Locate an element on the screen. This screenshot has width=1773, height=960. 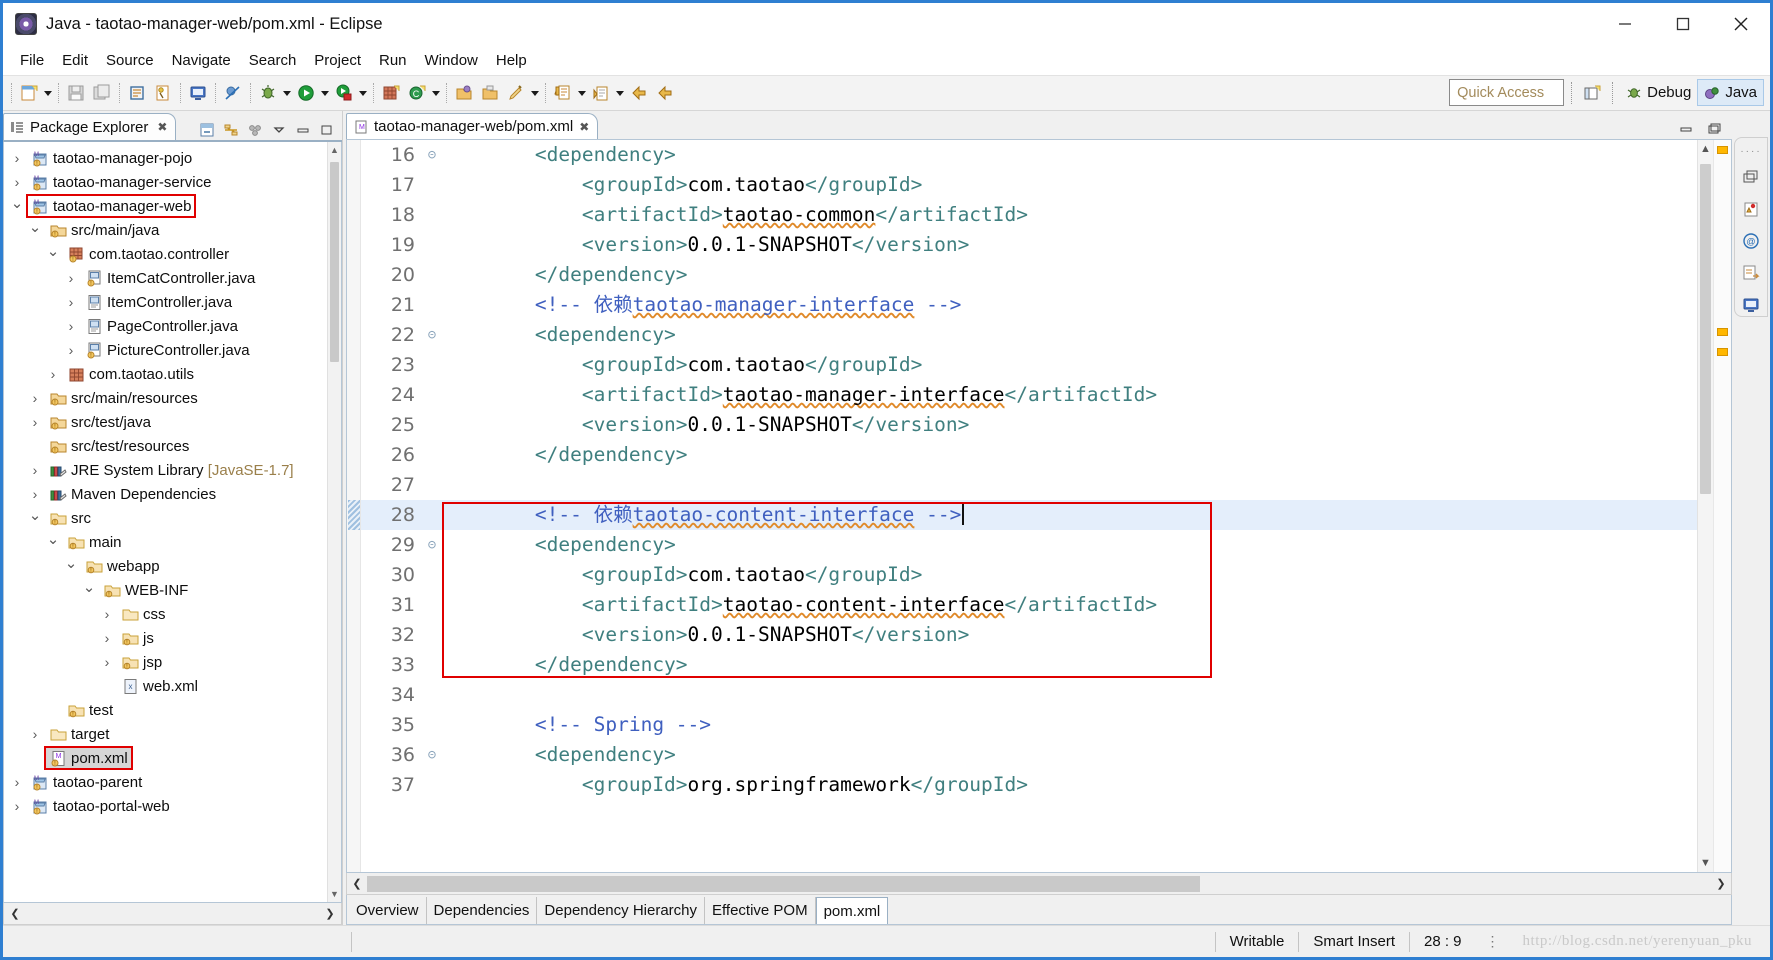
overview-ruler is located at coordinates (1722, 506).